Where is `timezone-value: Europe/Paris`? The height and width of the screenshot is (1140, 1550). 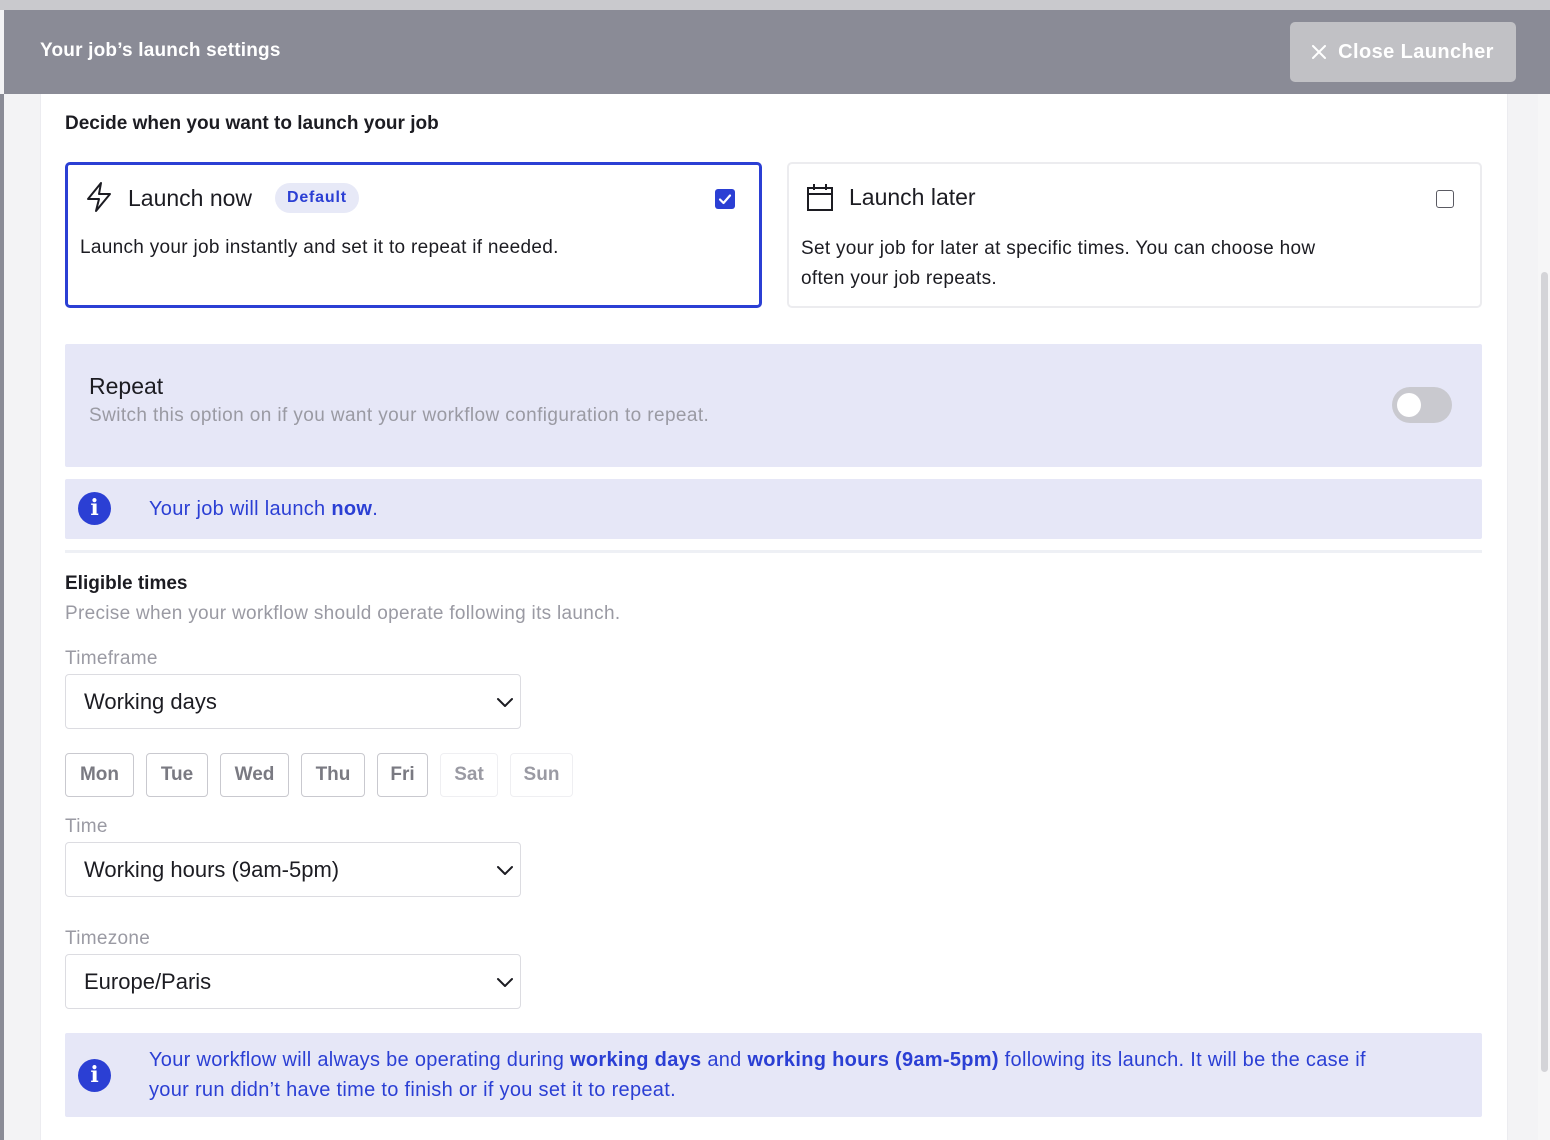 timezone-value: Europe/Paris is located at coordinates (148, 981).